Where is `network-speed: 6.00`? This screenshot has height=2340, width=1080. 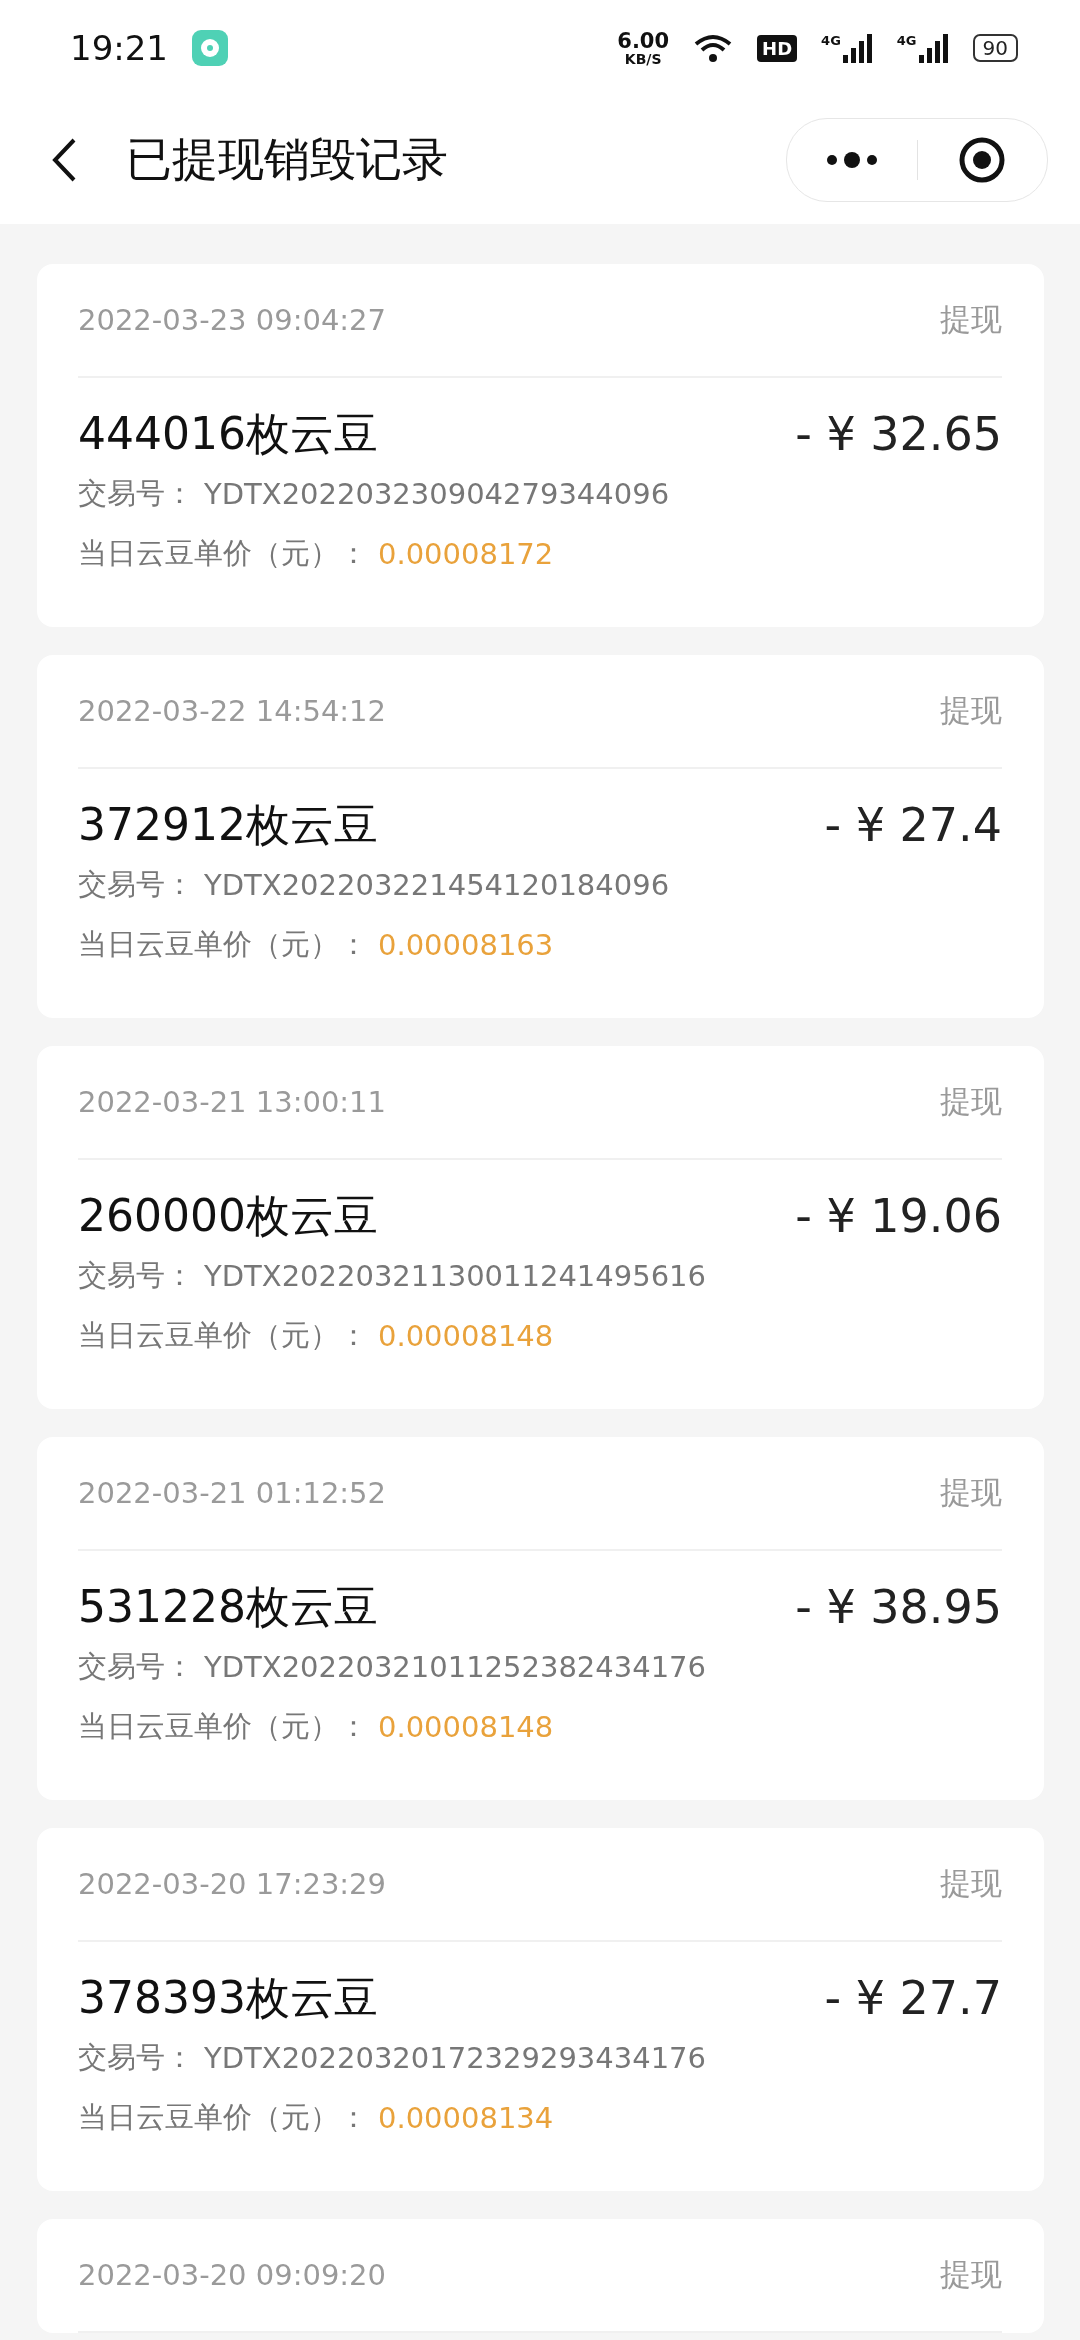 network-speed: 6.00 is located at coordinates (643, 41).